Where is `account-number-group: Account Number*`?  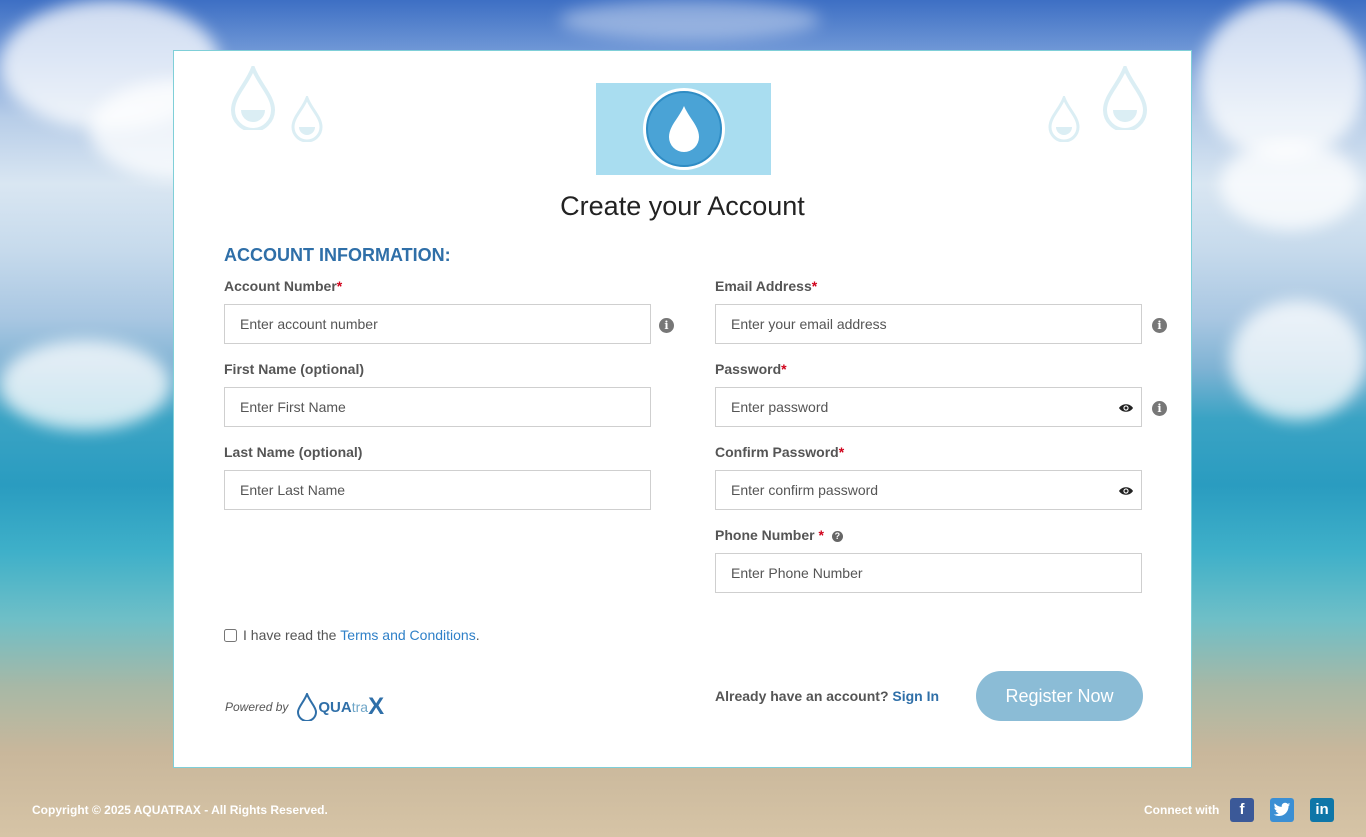
account-number-group: Account Number* is located at coordinates (437, 311).